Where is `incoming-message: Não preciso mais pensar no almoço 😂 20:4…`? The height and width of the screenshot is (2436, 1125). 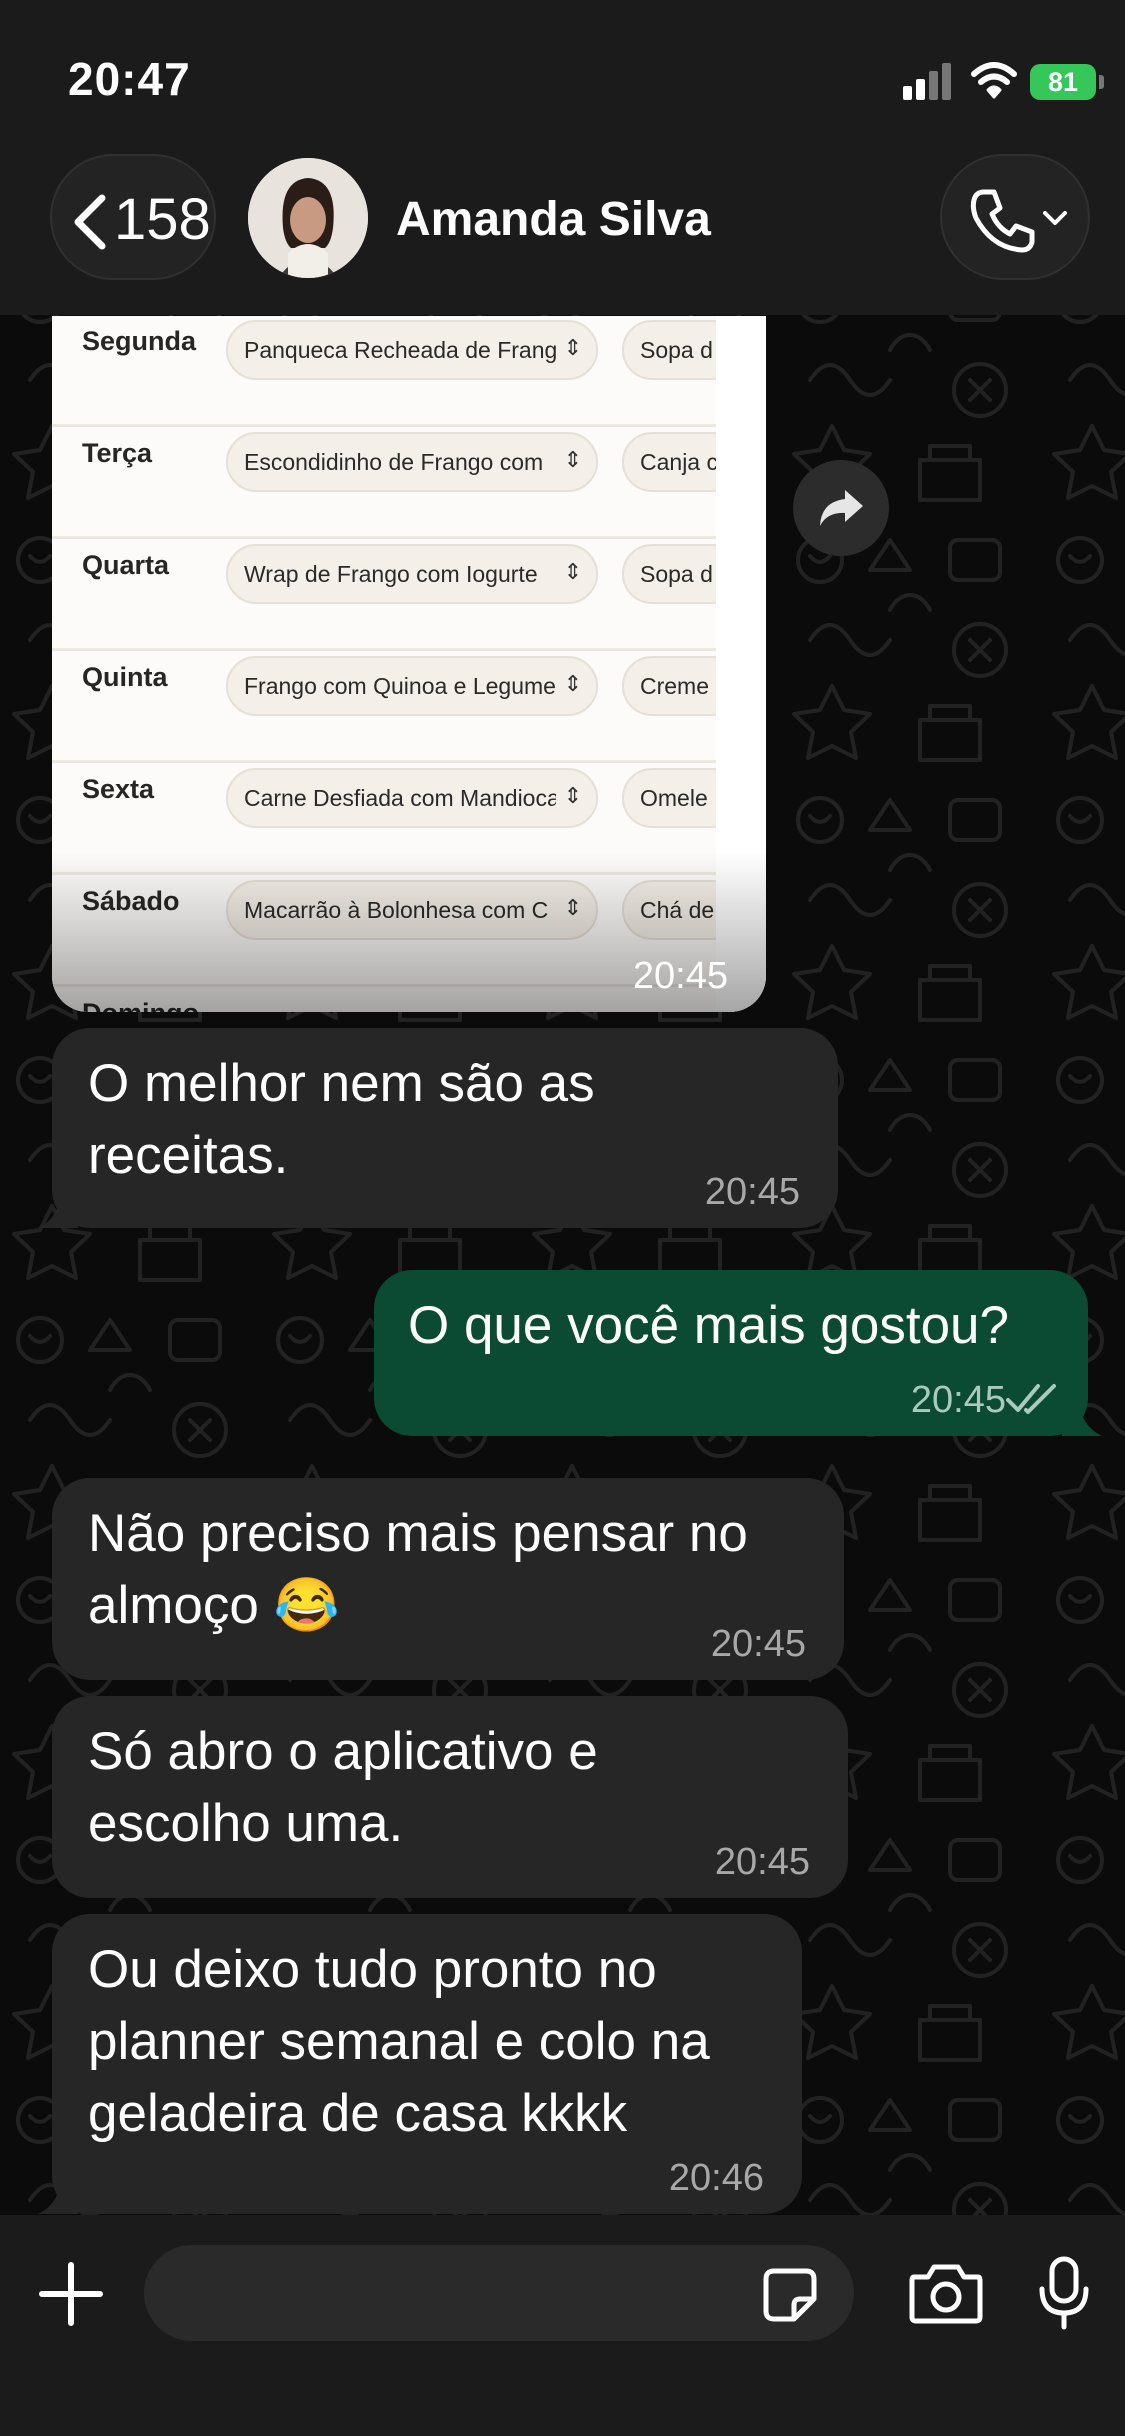
incoming-message: Não preciso mais pensar no almoço 😂 20:4… is located at coordinates (448, 1579).